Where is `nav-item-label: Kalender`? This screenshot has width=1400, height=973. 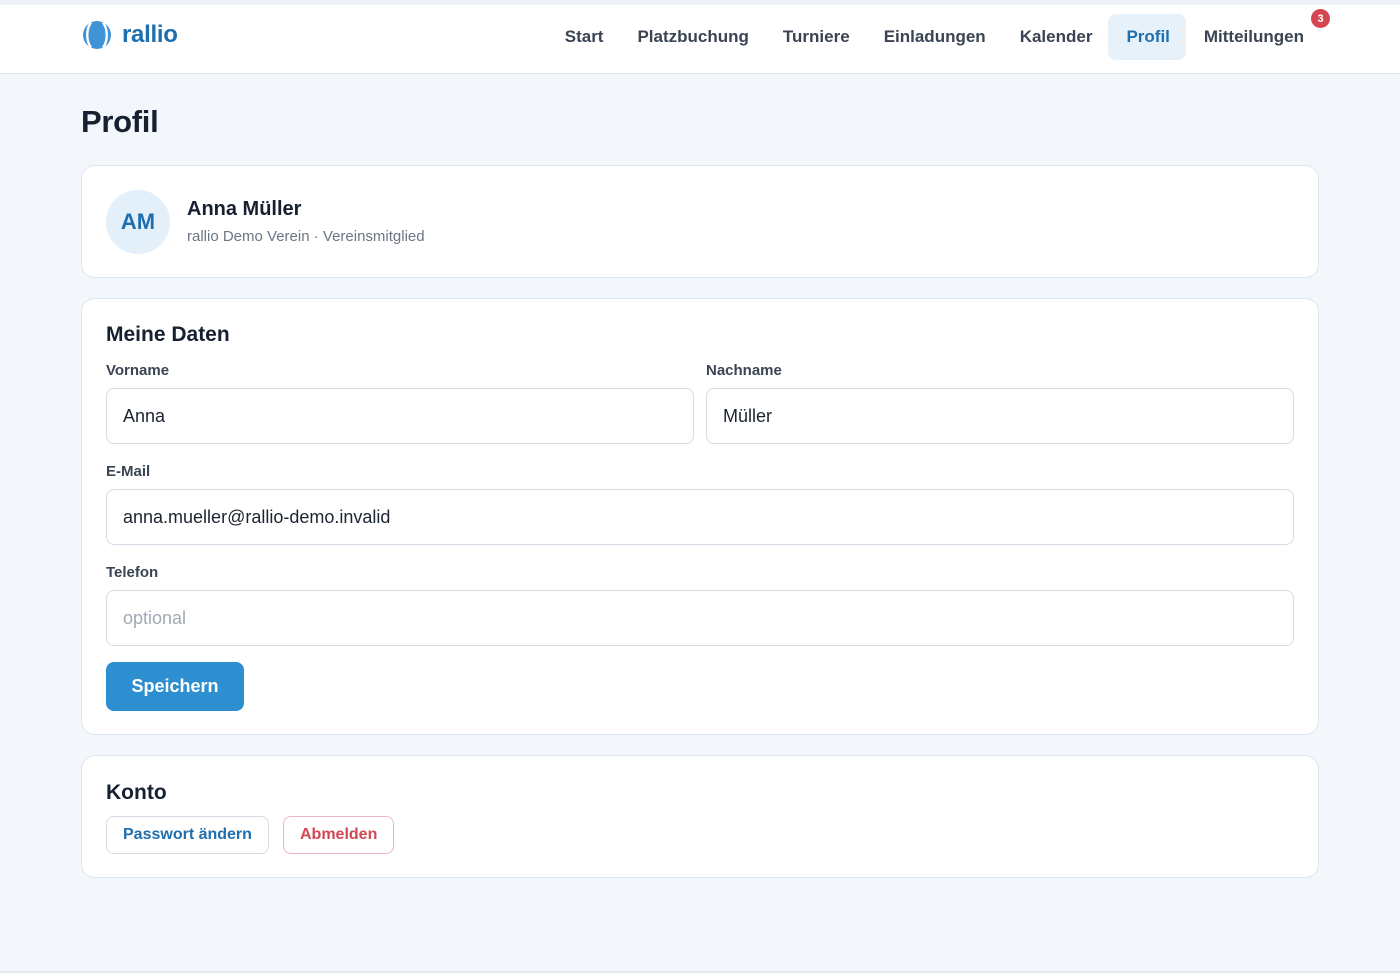
nav-item-label: Kalender is located at coordinates (1056, 36).